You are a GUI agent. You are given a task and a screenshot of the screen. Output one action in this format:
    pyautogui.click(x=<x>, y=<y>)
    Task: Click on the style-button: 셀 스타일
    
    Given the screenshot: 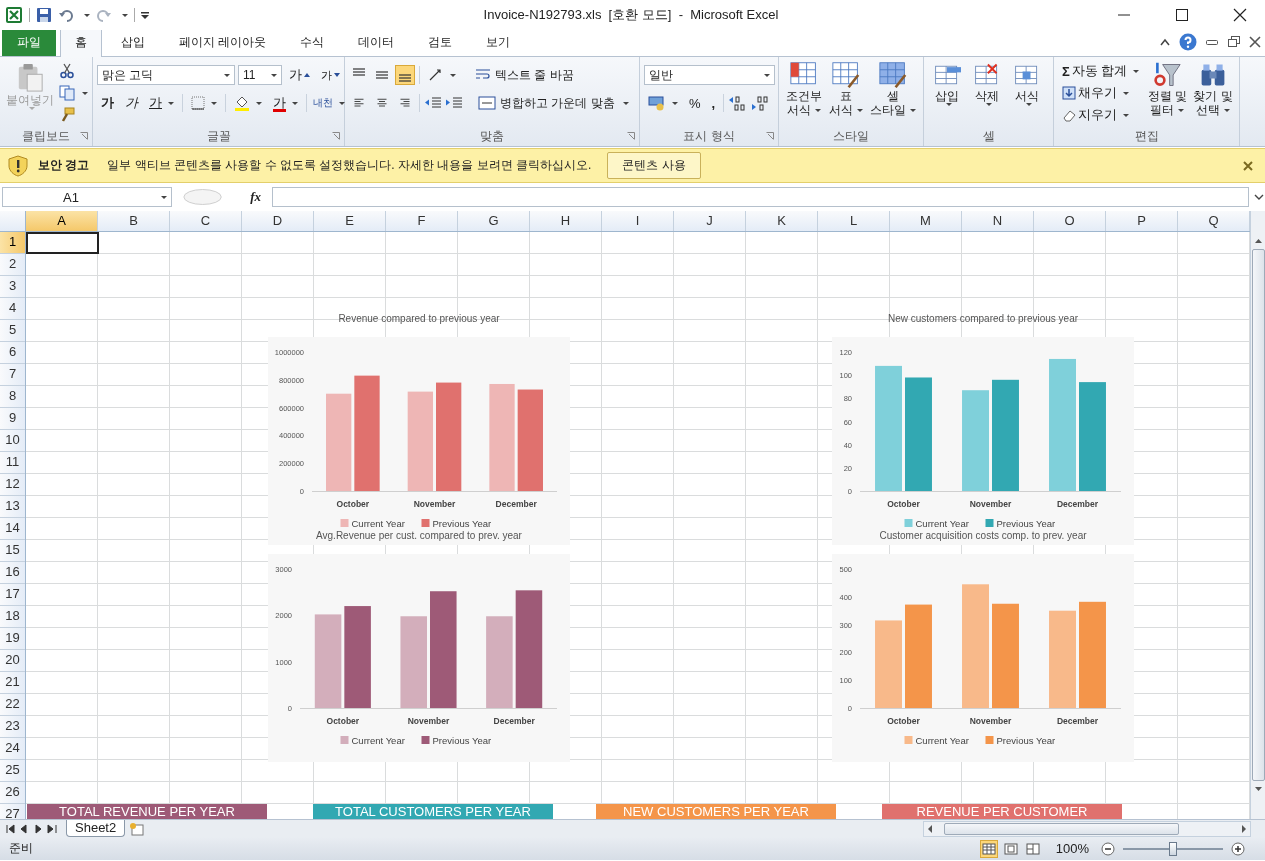 What is the action you would take?
    pyautogui.click(x=893, y=89)
    